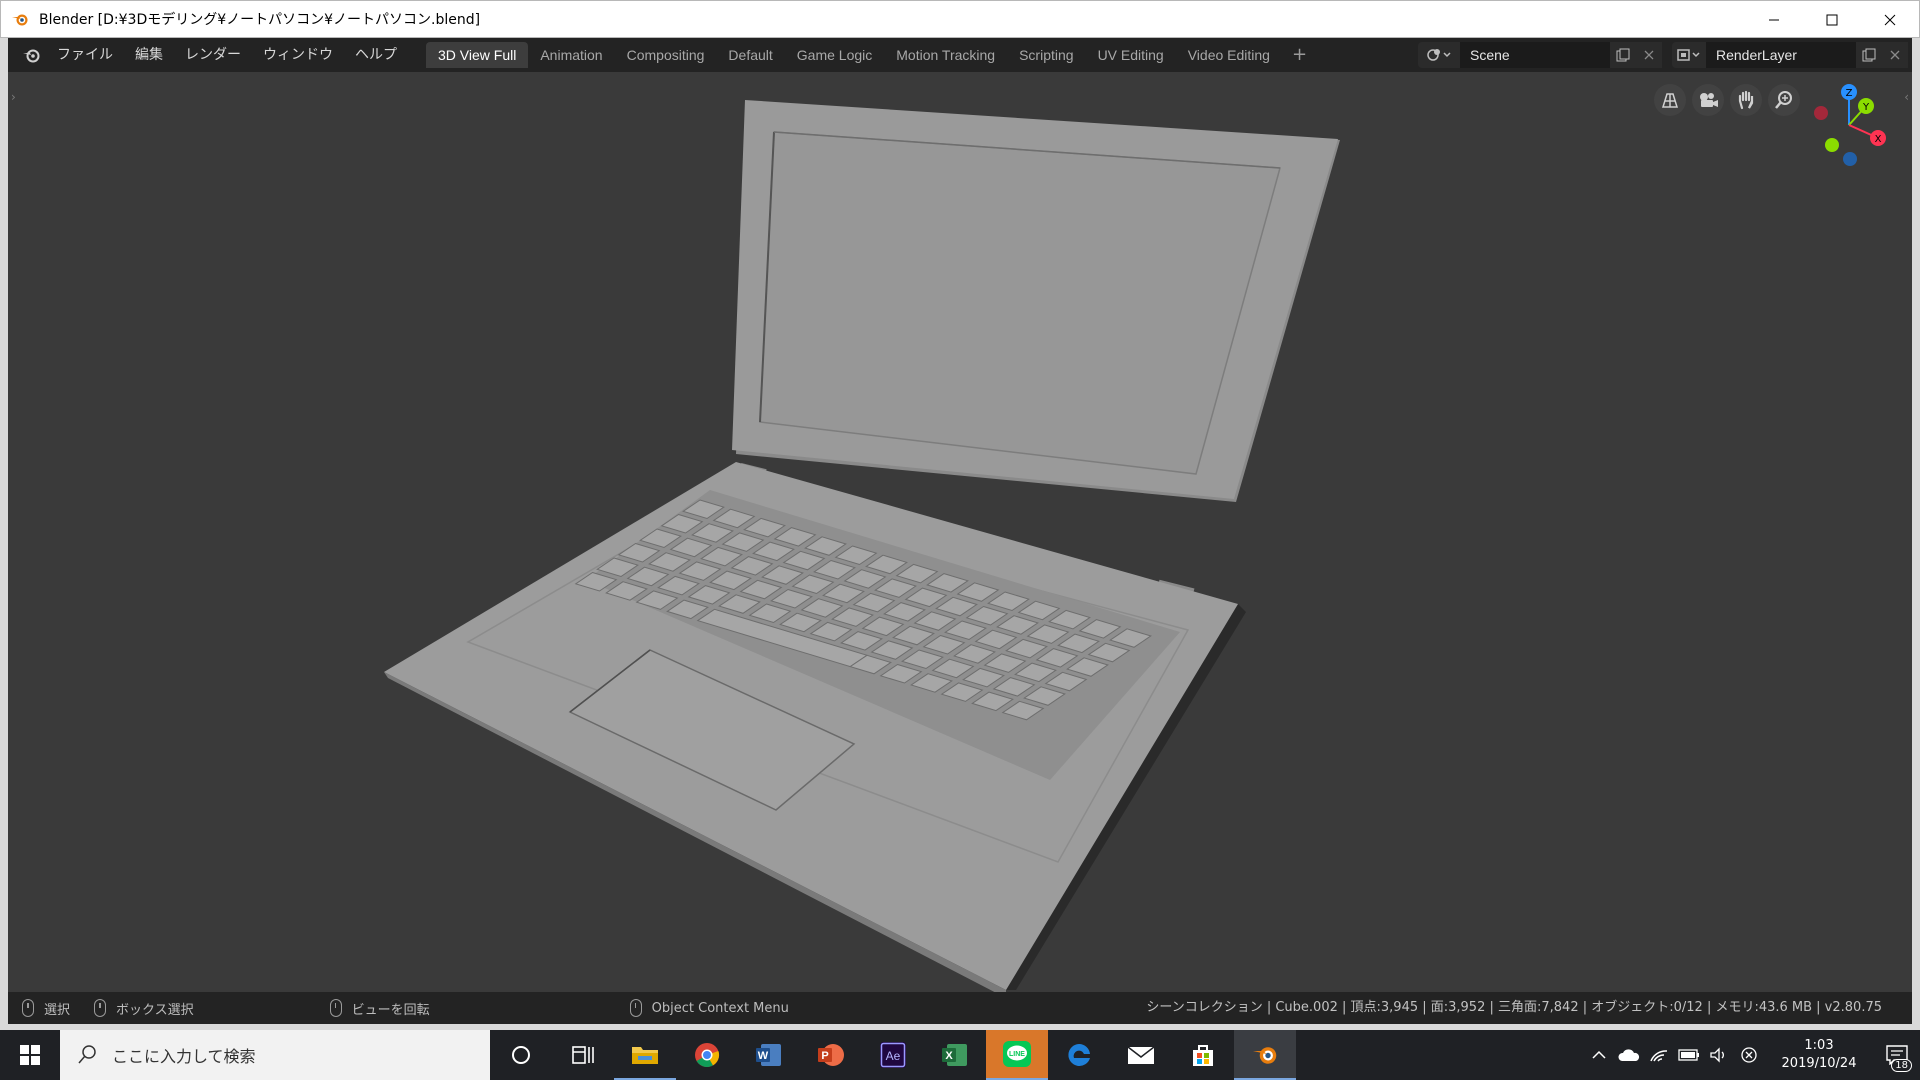 Image resolution: width=1920 pixels, height=1080 pixels. I want to click on tab-3d-view-full: 3D View Full, so click(477, 55).